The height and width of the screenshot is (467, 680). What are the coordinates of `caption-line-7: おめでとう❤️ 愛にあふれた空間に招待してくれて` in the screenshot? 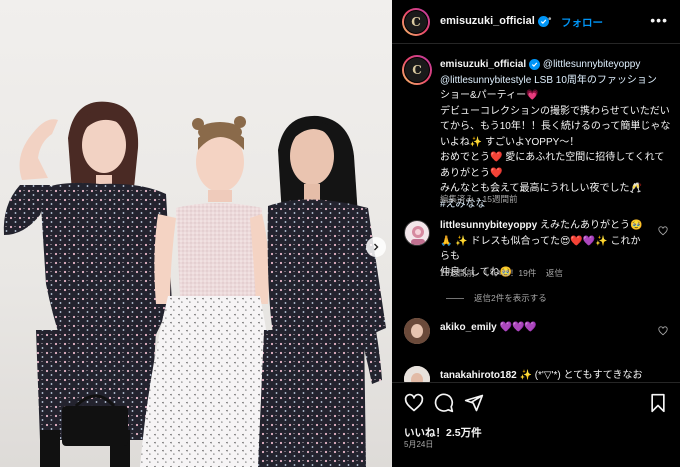 It's located at (552, 157).